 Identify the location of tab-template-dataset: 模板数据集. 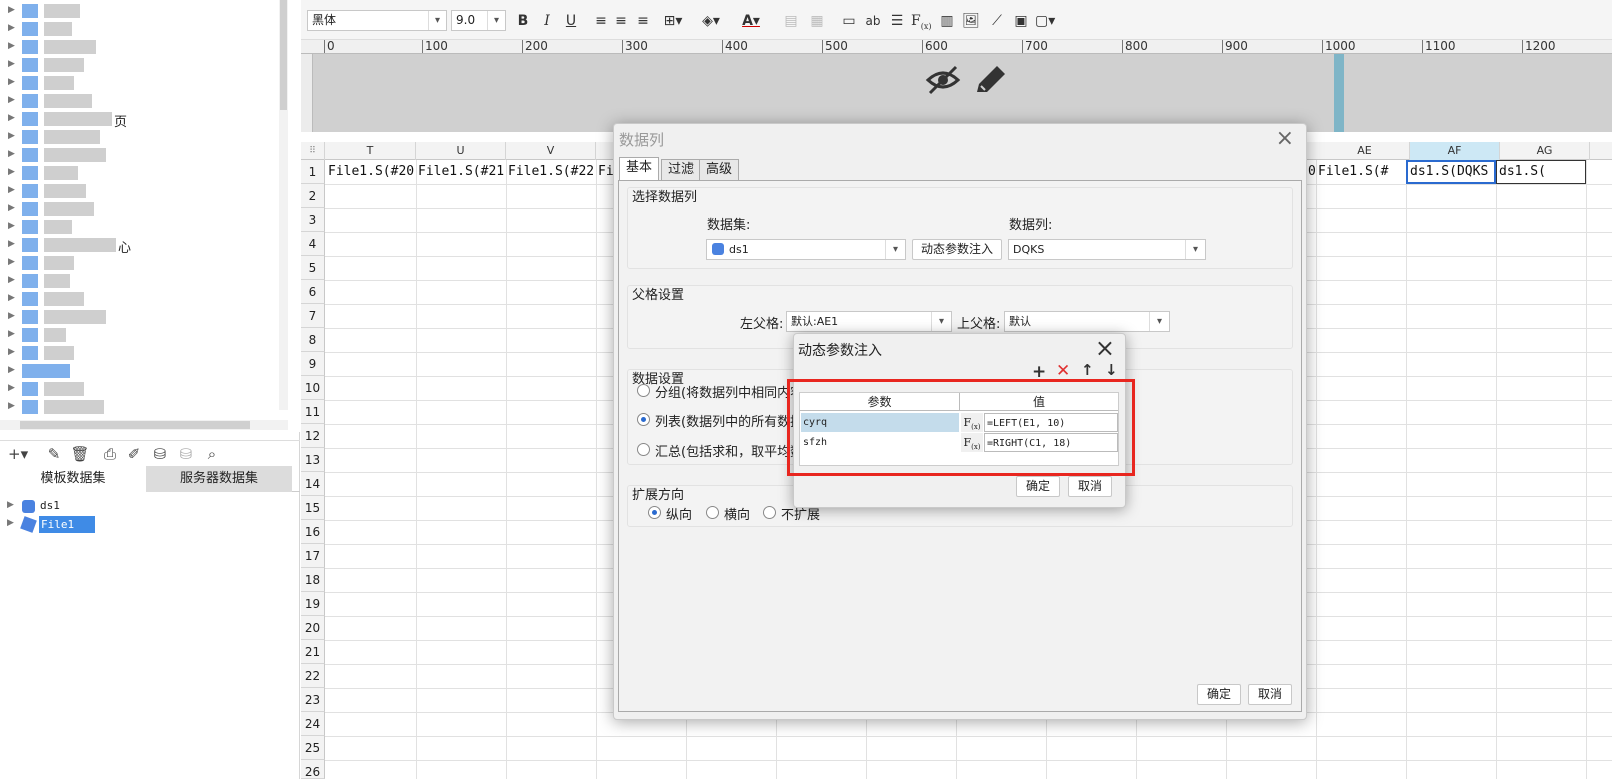
(73, 479).